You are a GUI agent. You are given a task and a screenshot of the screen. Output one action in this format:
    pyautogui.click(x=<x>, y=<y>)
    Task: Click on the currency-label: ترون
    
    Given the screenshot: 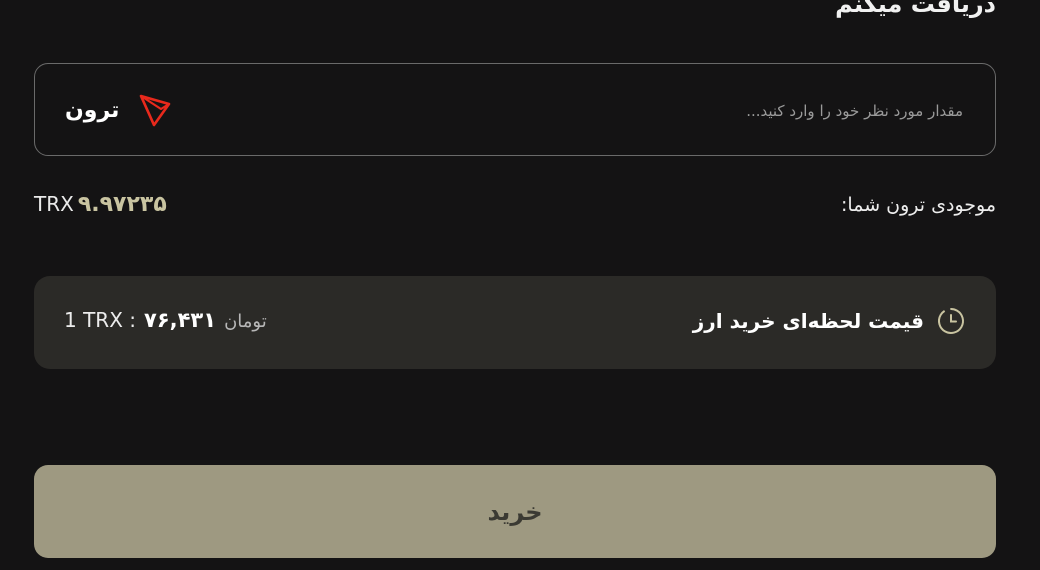 What is the action you would take?
    pyautogui.click(x=92, y=110)
    